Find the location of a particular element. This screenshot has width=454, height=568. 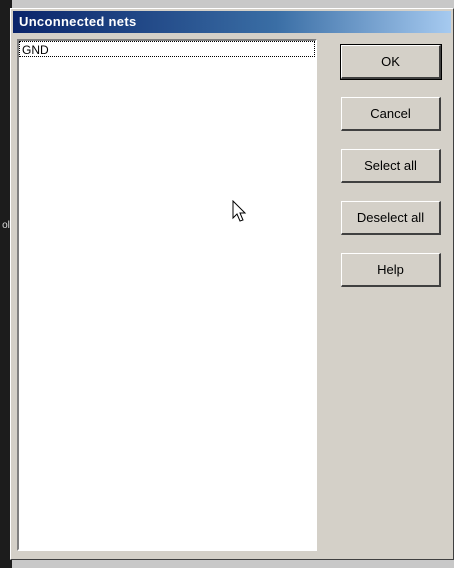

cancel-button: Cancel is located at coordinates (391, 114).